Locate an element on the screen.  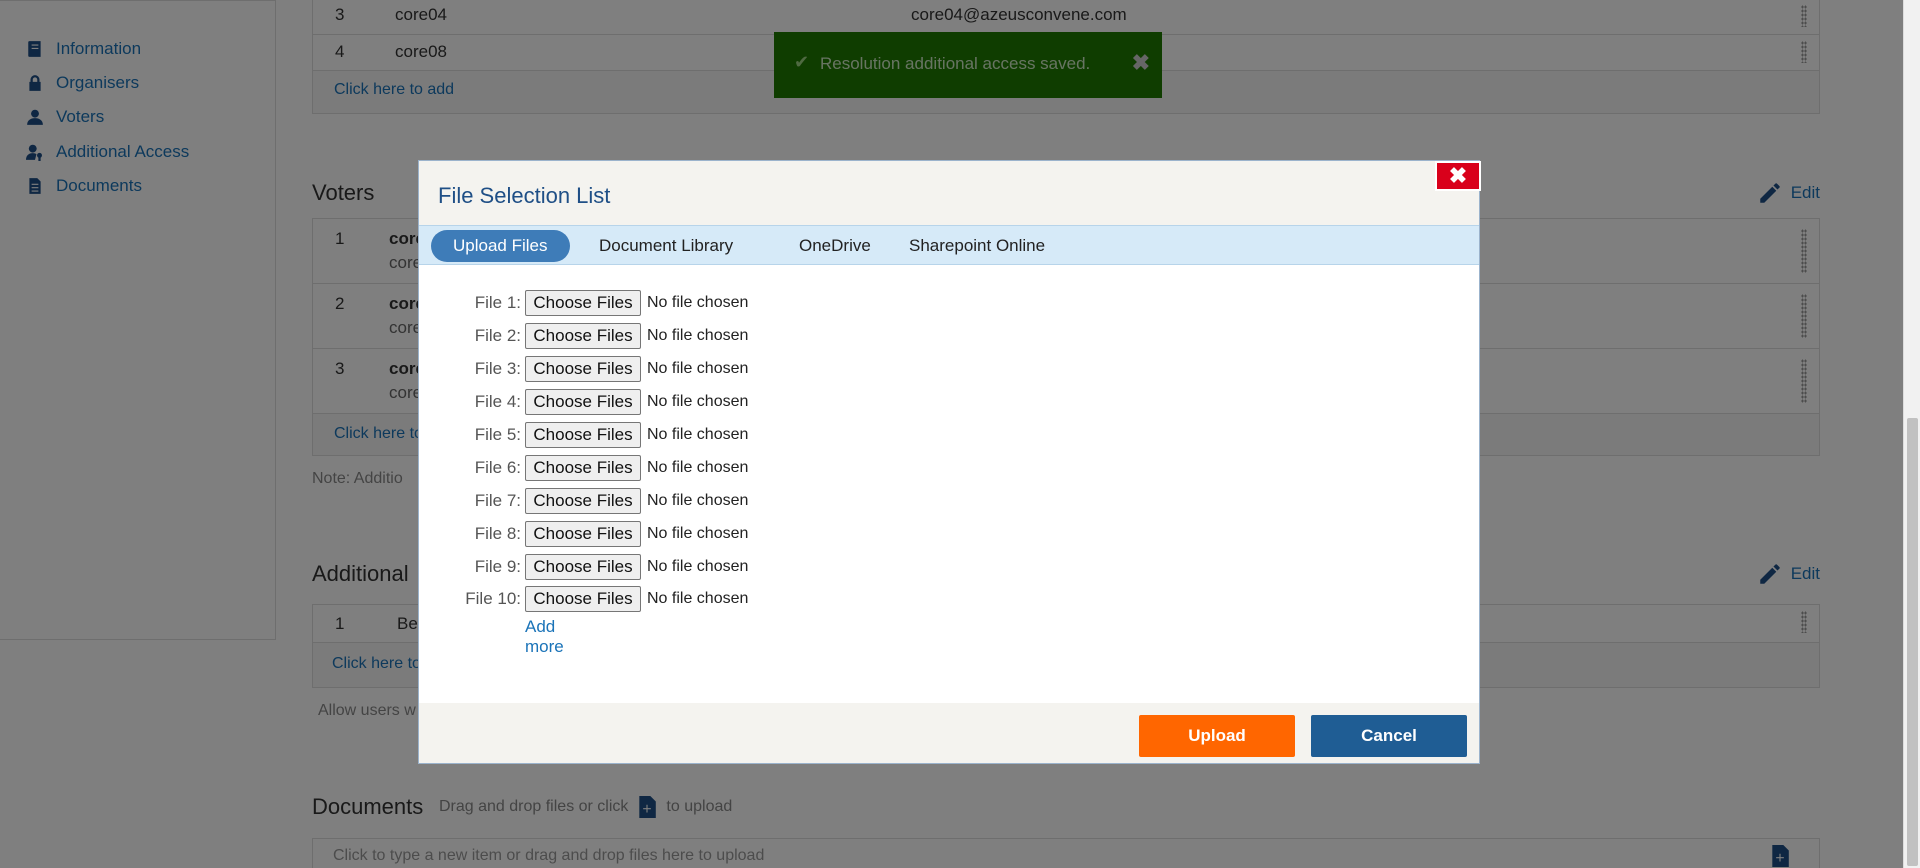
file-label: File 2: is located at coordinates (497, 335).